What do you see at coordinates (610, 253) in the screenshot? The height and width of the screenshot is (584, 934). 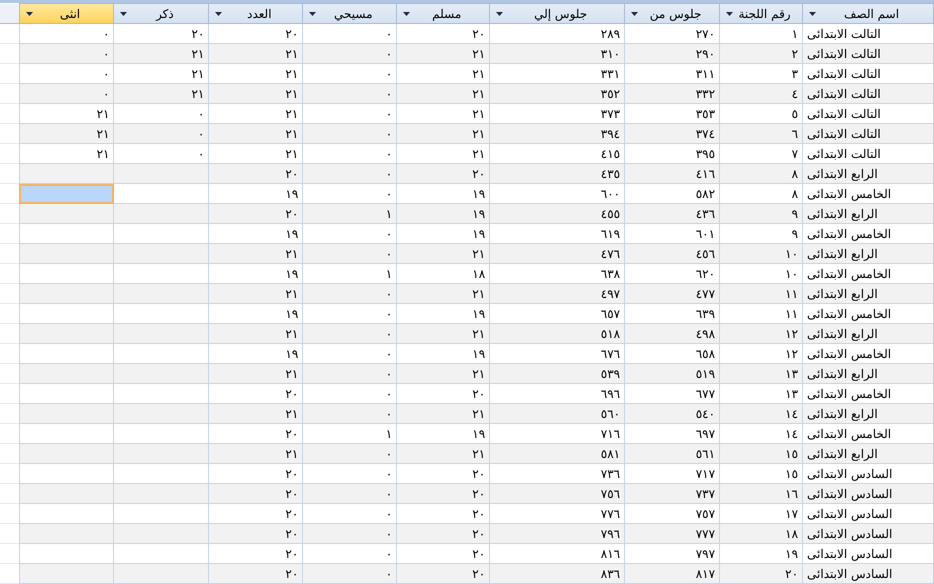 I see `table-cell: ٤٧٦` at bounding box center [610, 253].